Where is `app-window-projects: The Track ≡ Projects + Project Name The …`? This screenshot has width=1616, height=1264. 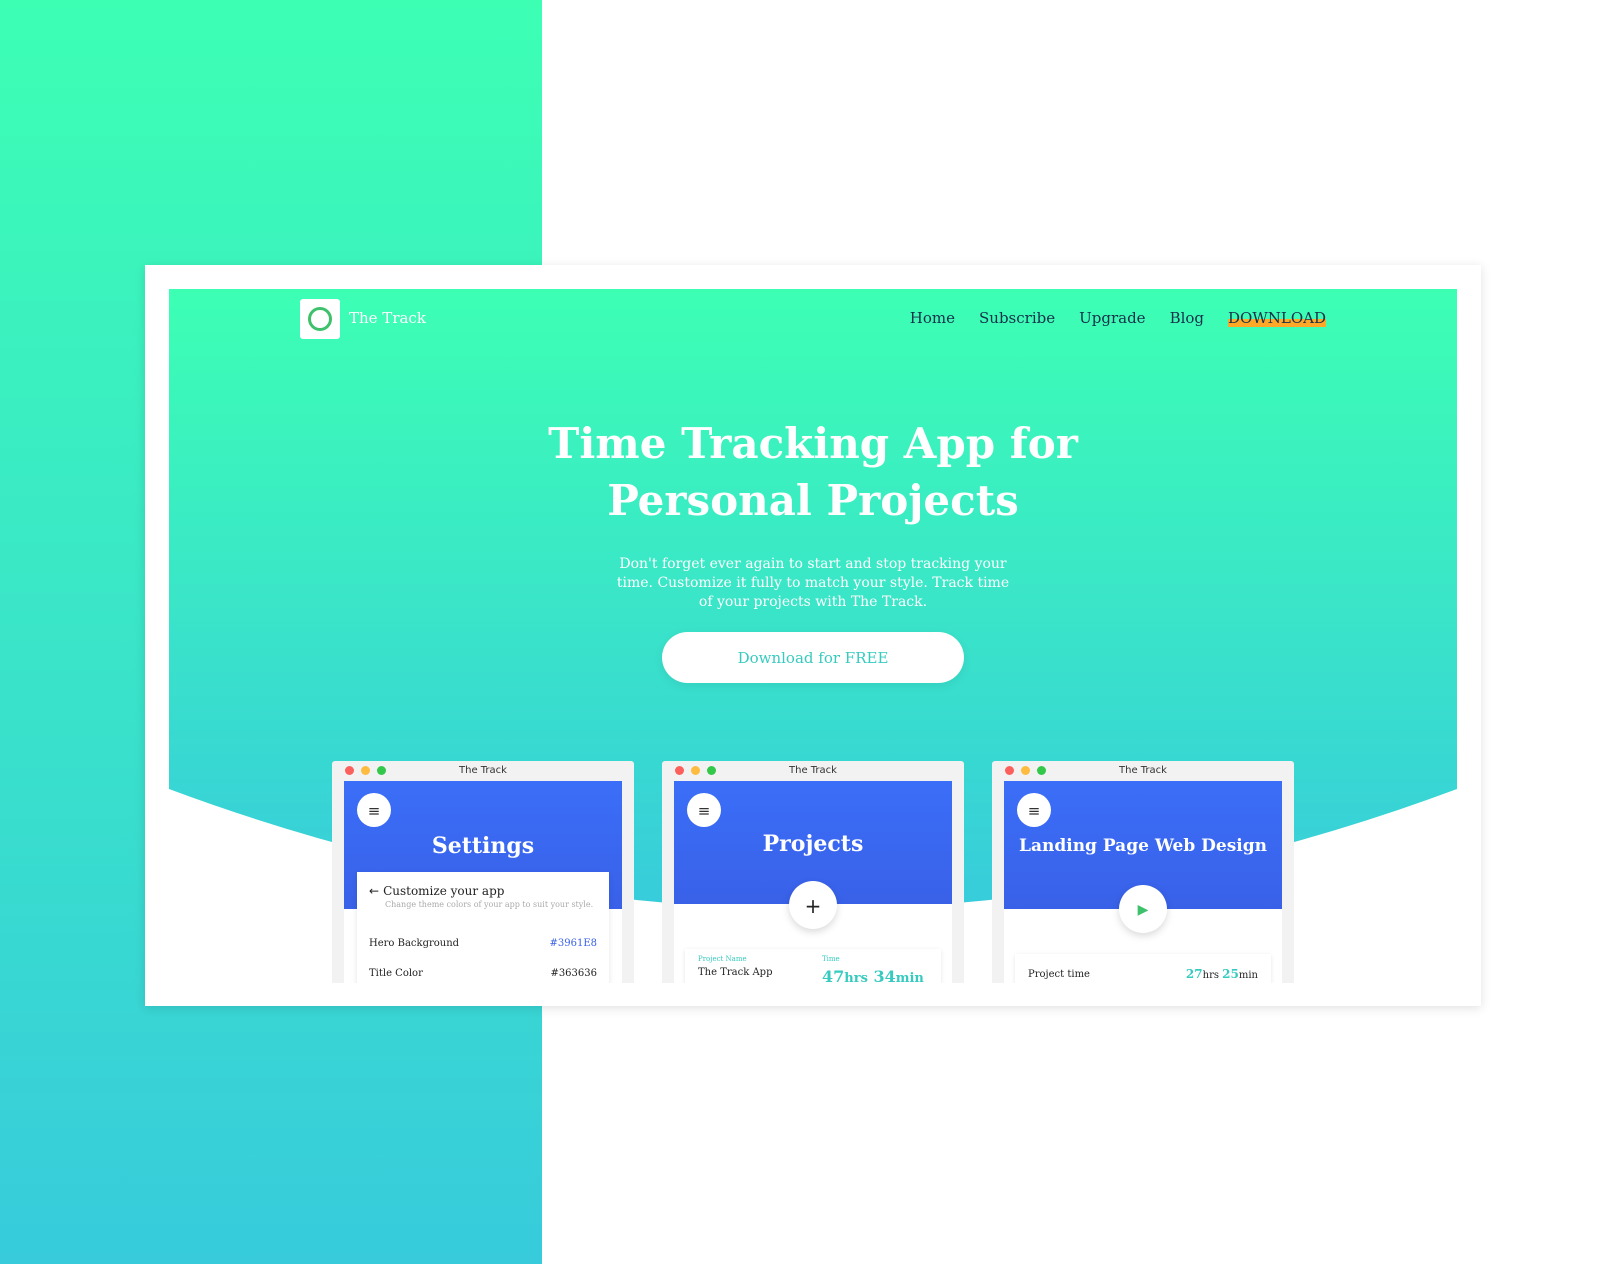
app-window-projects: The Track ≡ Projects + Project Name The … is located at coordinates (813, 872).